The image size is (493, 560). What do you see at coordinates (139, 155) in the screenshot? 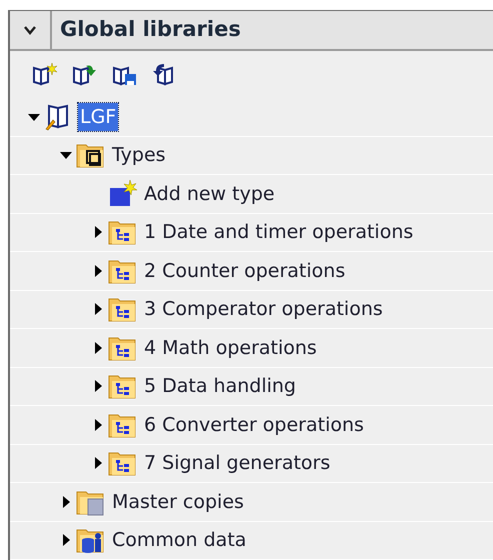
I see `tree-item: Types` at bounding box center [139, 155].